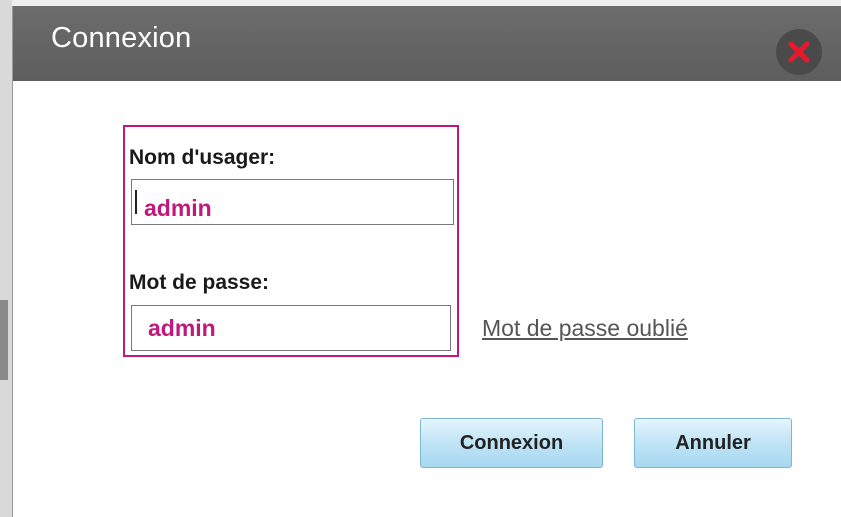 The image size is (841, 517). I want to click on dialog-titlebar: Connexion, so click(427, 43).